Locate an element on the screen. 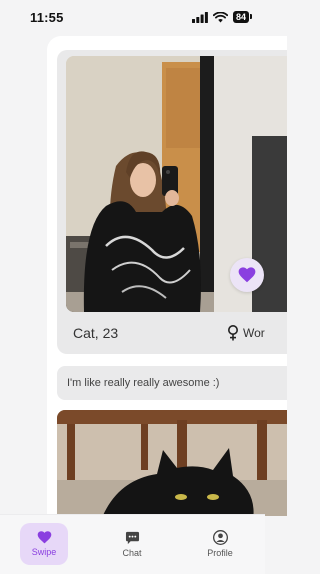  bio-card: I'm like really really awesome :) is located at coordinates (172, 383).